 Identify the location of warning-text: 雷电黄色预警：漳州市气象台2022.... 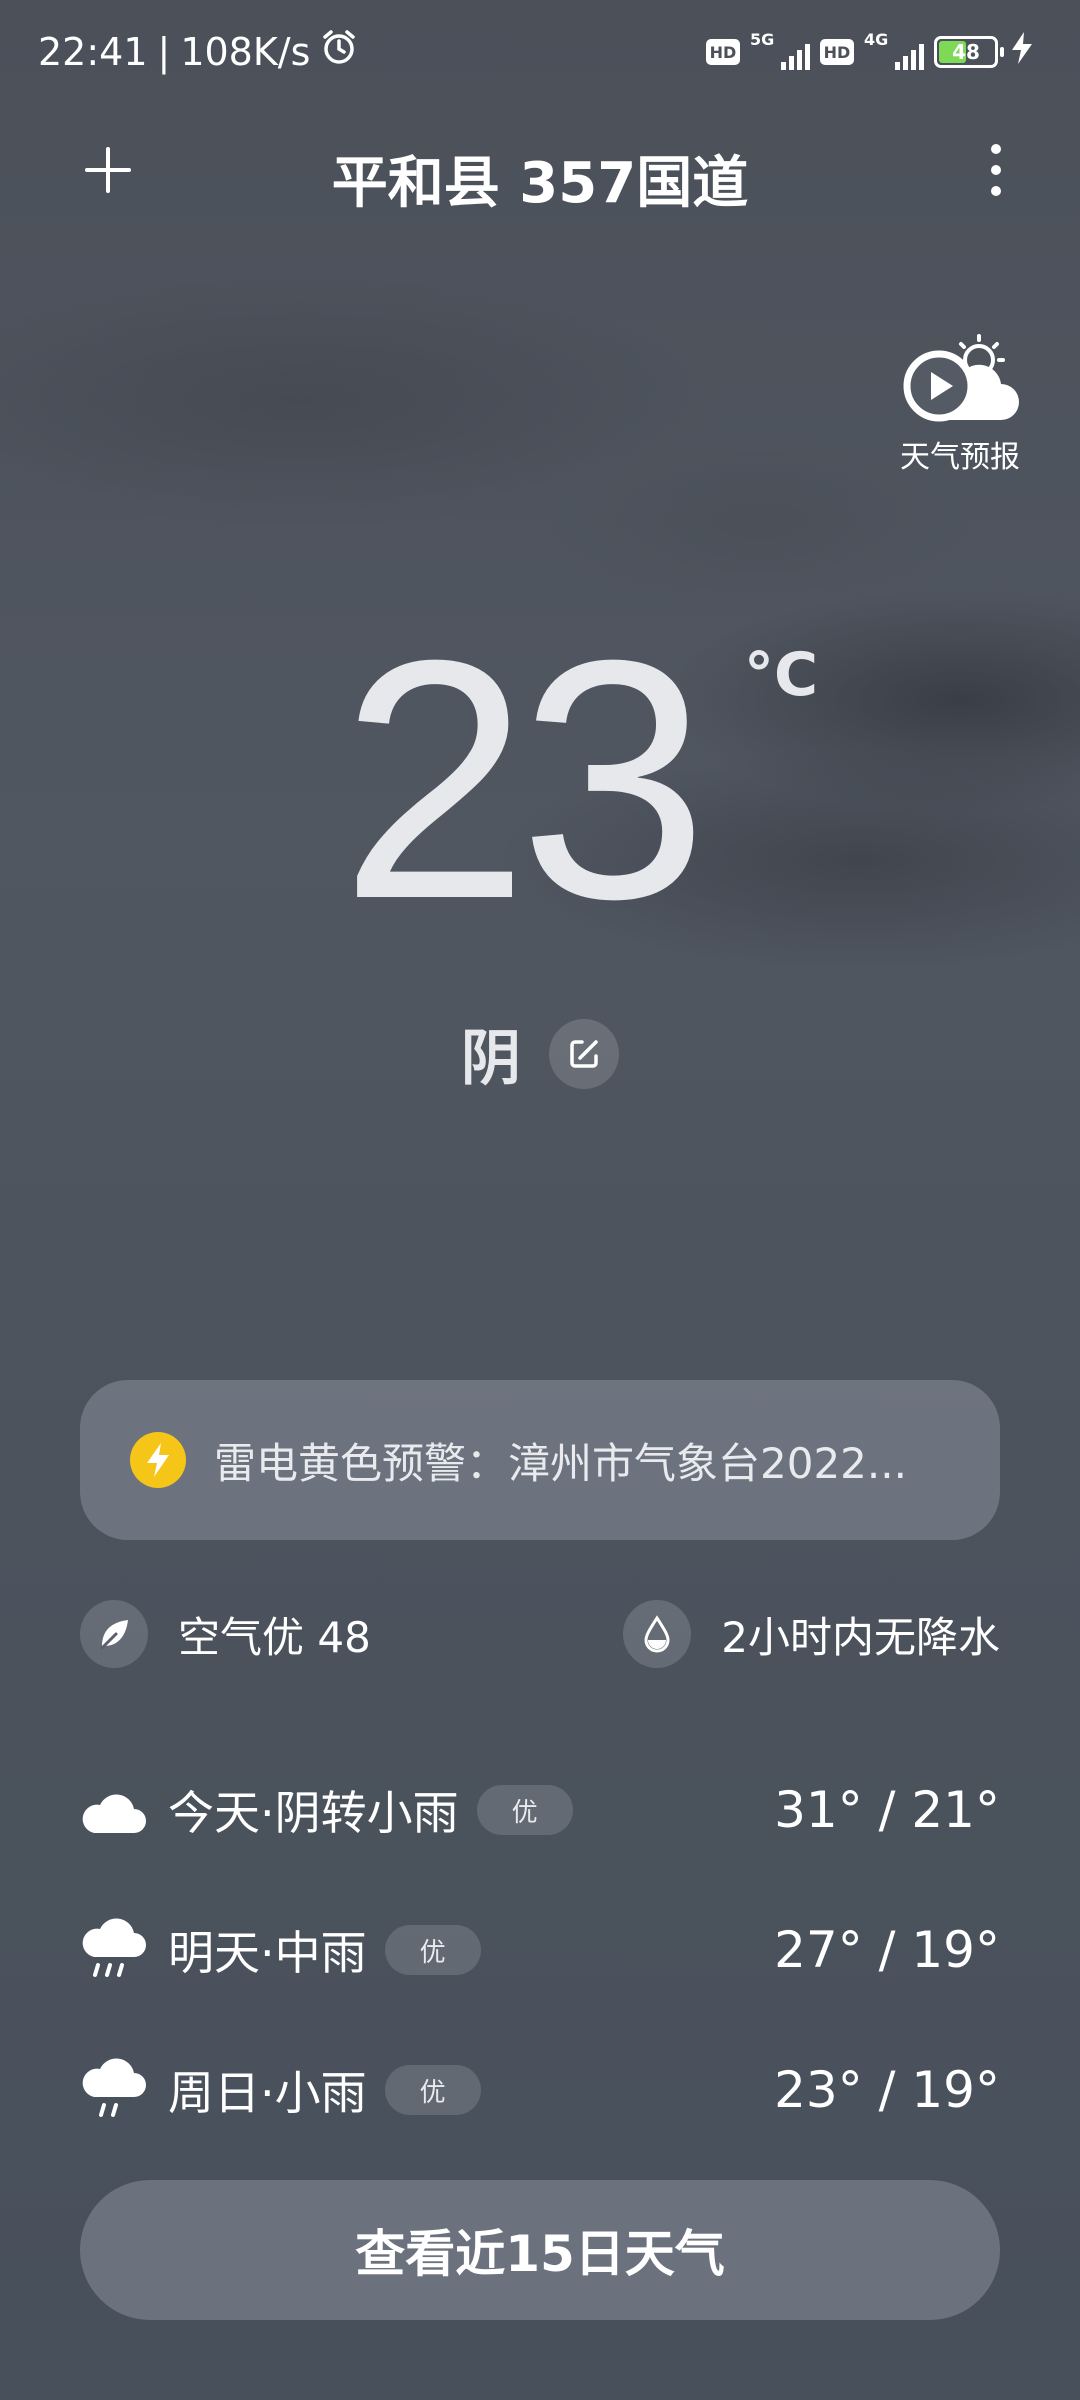
(560, 1463).